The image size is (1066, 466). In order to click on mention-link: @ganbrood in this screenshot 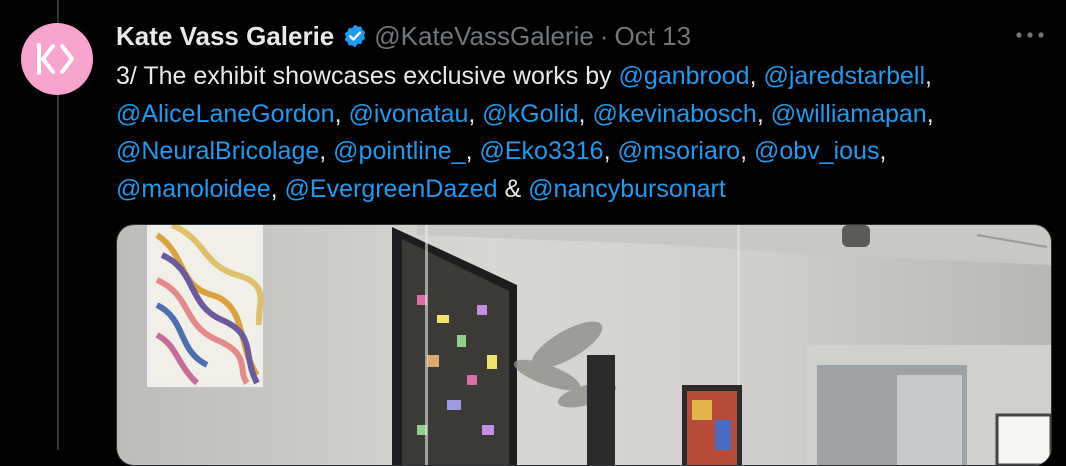, I will do `click(684, 76)`.